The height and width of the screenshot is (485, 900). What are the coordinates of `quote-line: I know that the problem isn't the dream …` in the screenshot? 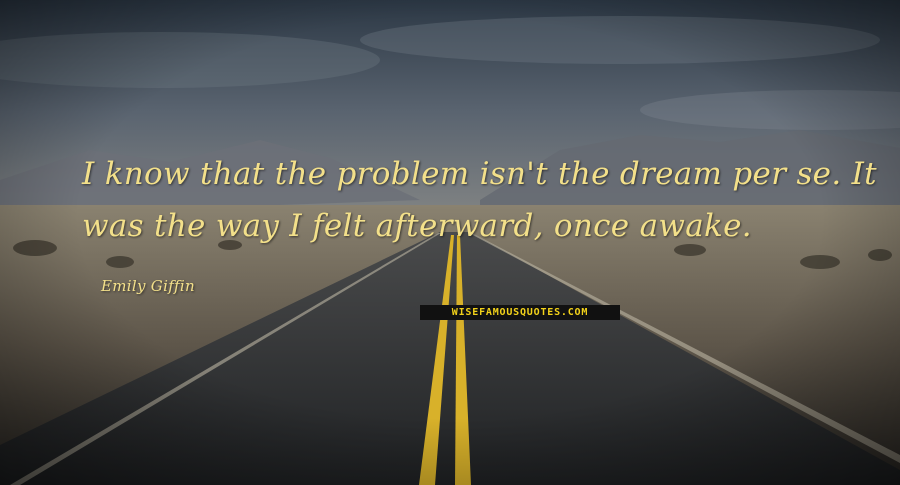 It's located at (479, 174).